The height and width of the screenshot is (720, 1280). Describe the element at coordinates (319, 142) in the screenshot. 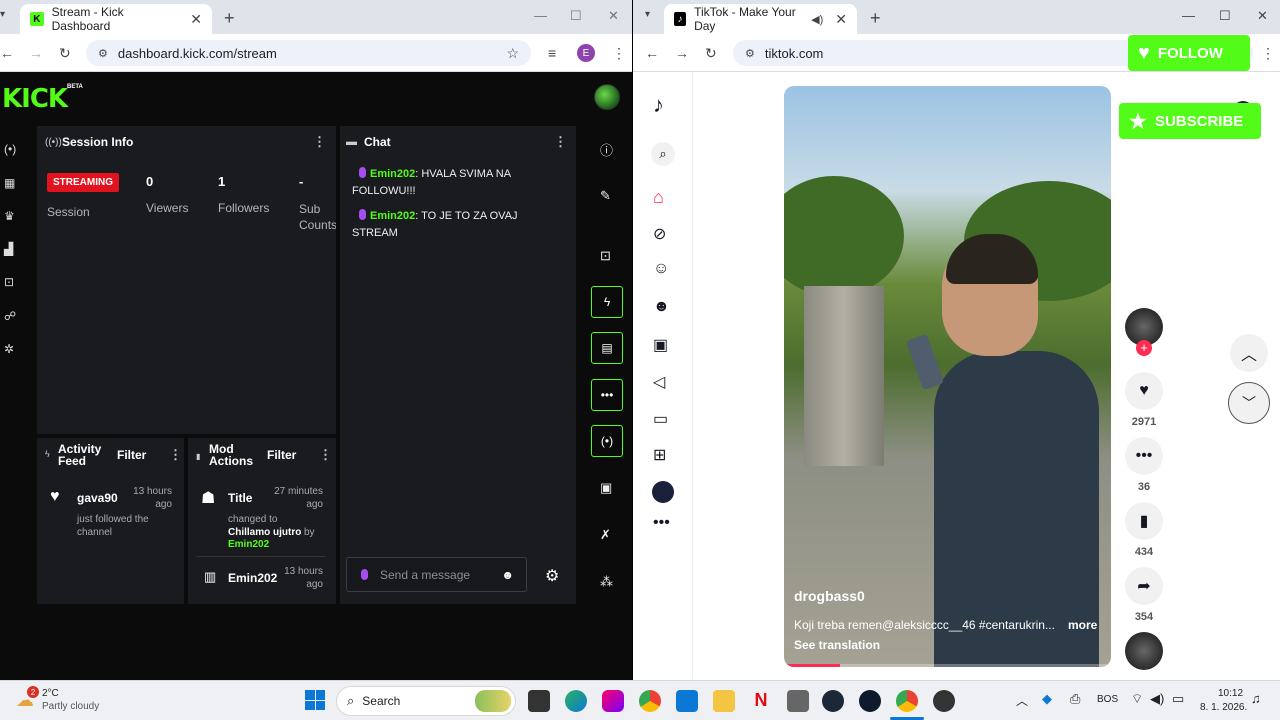

I see `session-menu-icon: ⋮` at that location.